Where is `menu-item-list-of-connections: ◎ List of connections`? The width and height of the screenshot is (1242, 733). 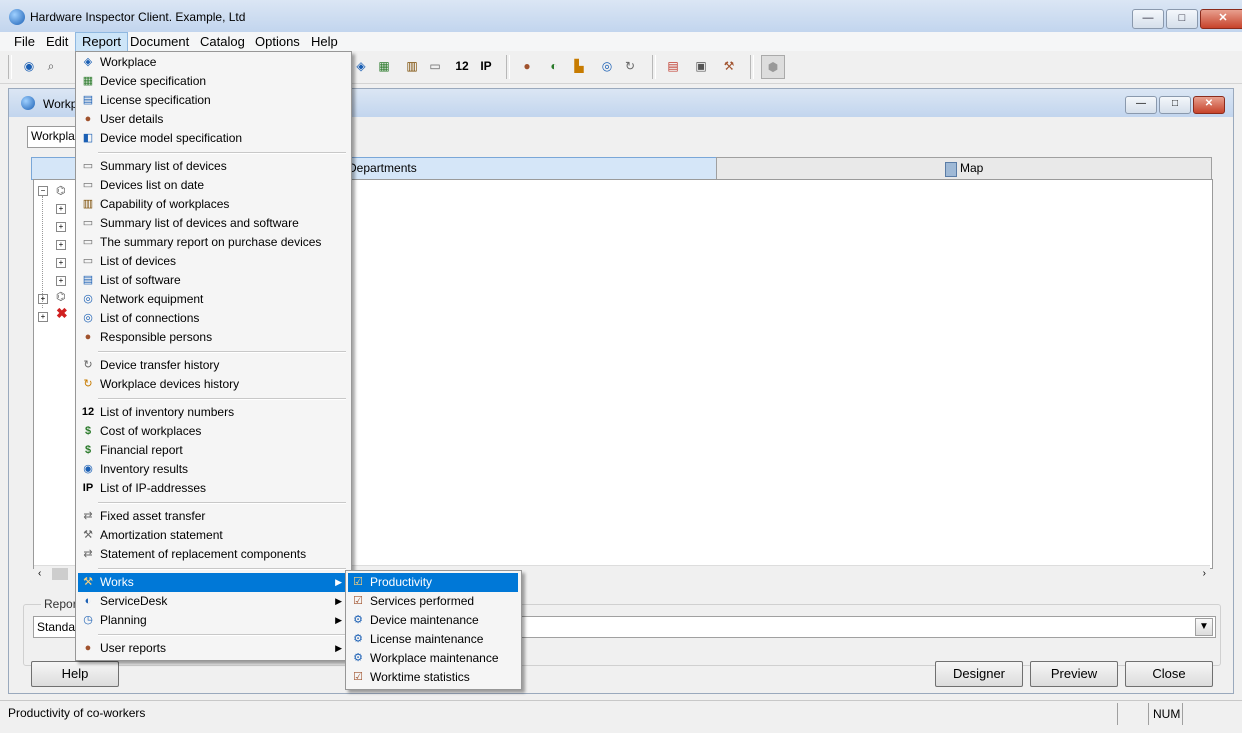 menu-item-list-of-connections: ◎ List of connections is located at coordinates (213, 318).